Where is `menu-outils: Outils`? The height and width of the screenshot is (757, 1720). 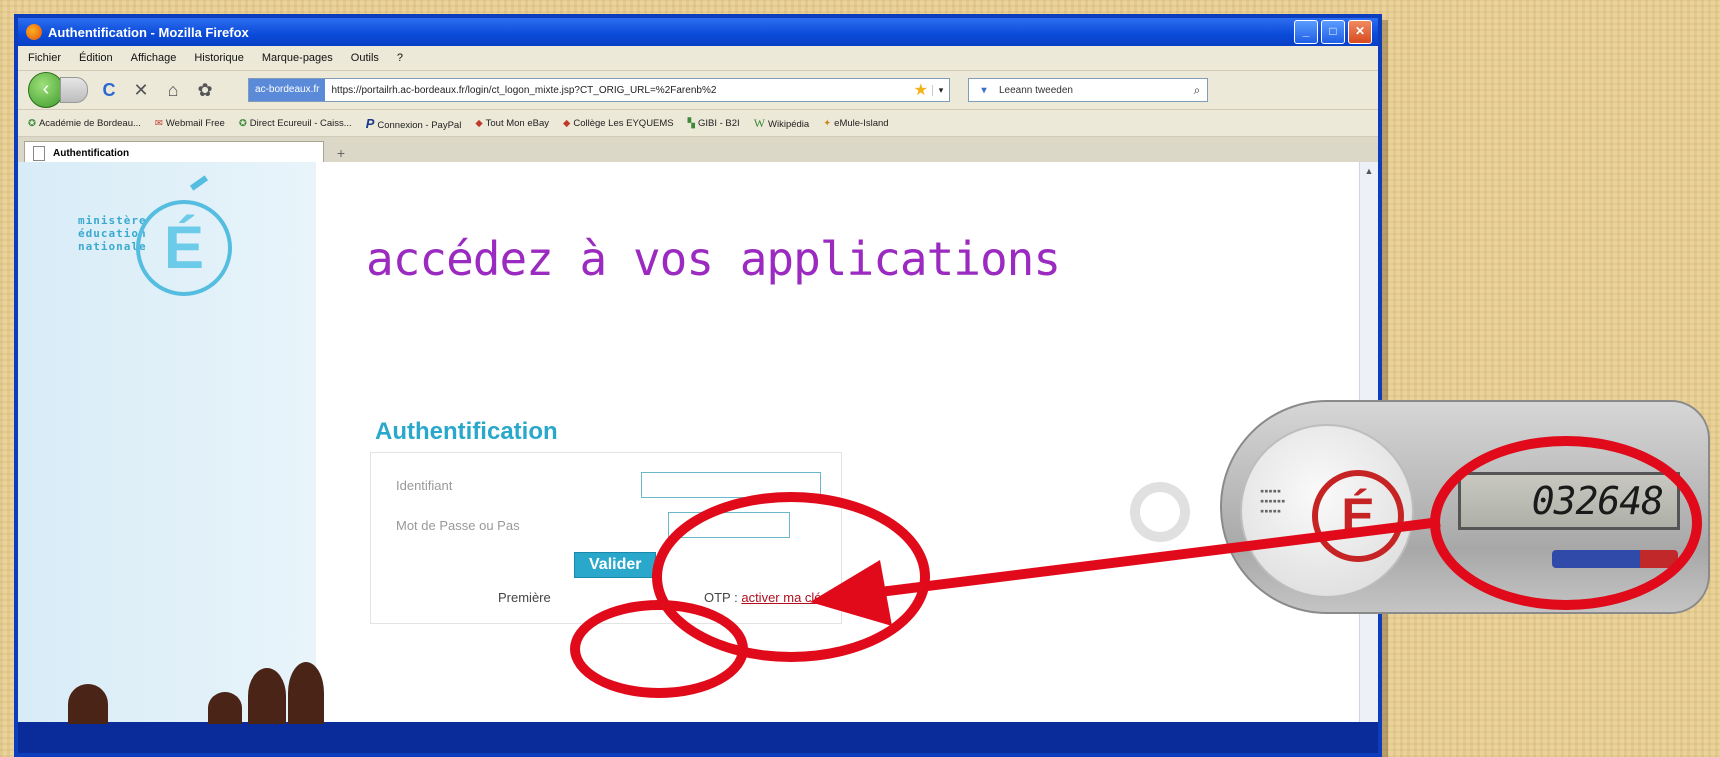
menu-outils: Outils is located at coordinates (365, 58).